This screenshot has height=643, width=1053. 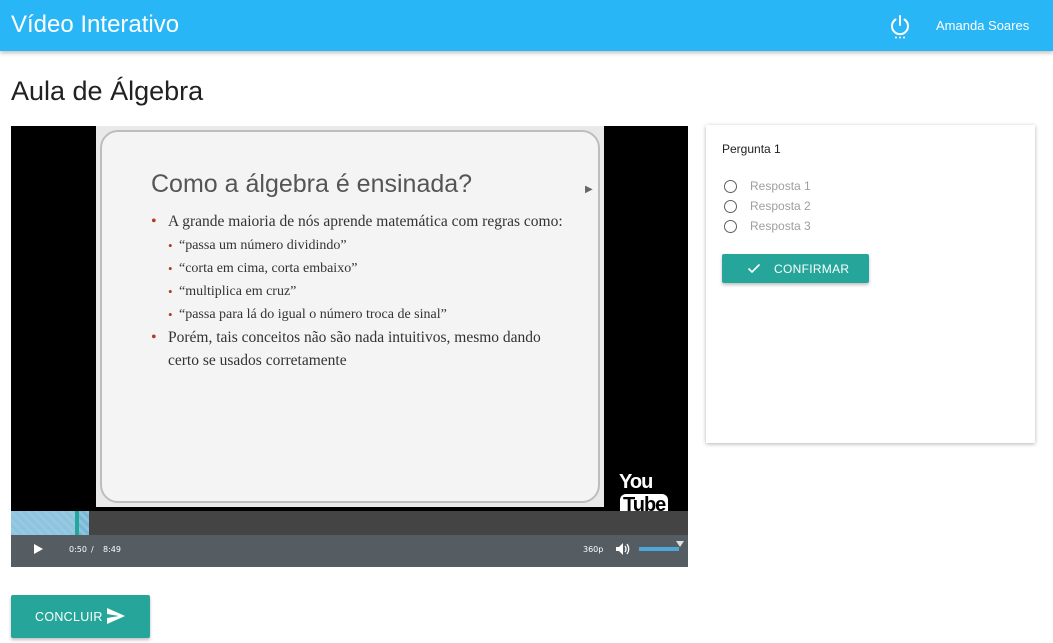 What do you see at coordinates (349, 551) in the screenshot?
I see `player-controls: 0:50 / 8:49 360p` at bounding box center [349, 551].